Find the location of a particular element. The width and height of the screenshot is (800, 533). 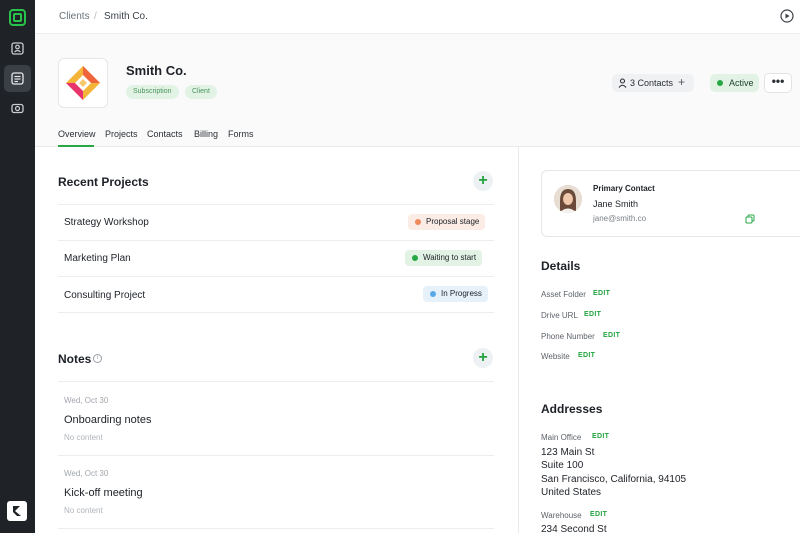

tab-overview: Overview is located at coordinates (77, 134).